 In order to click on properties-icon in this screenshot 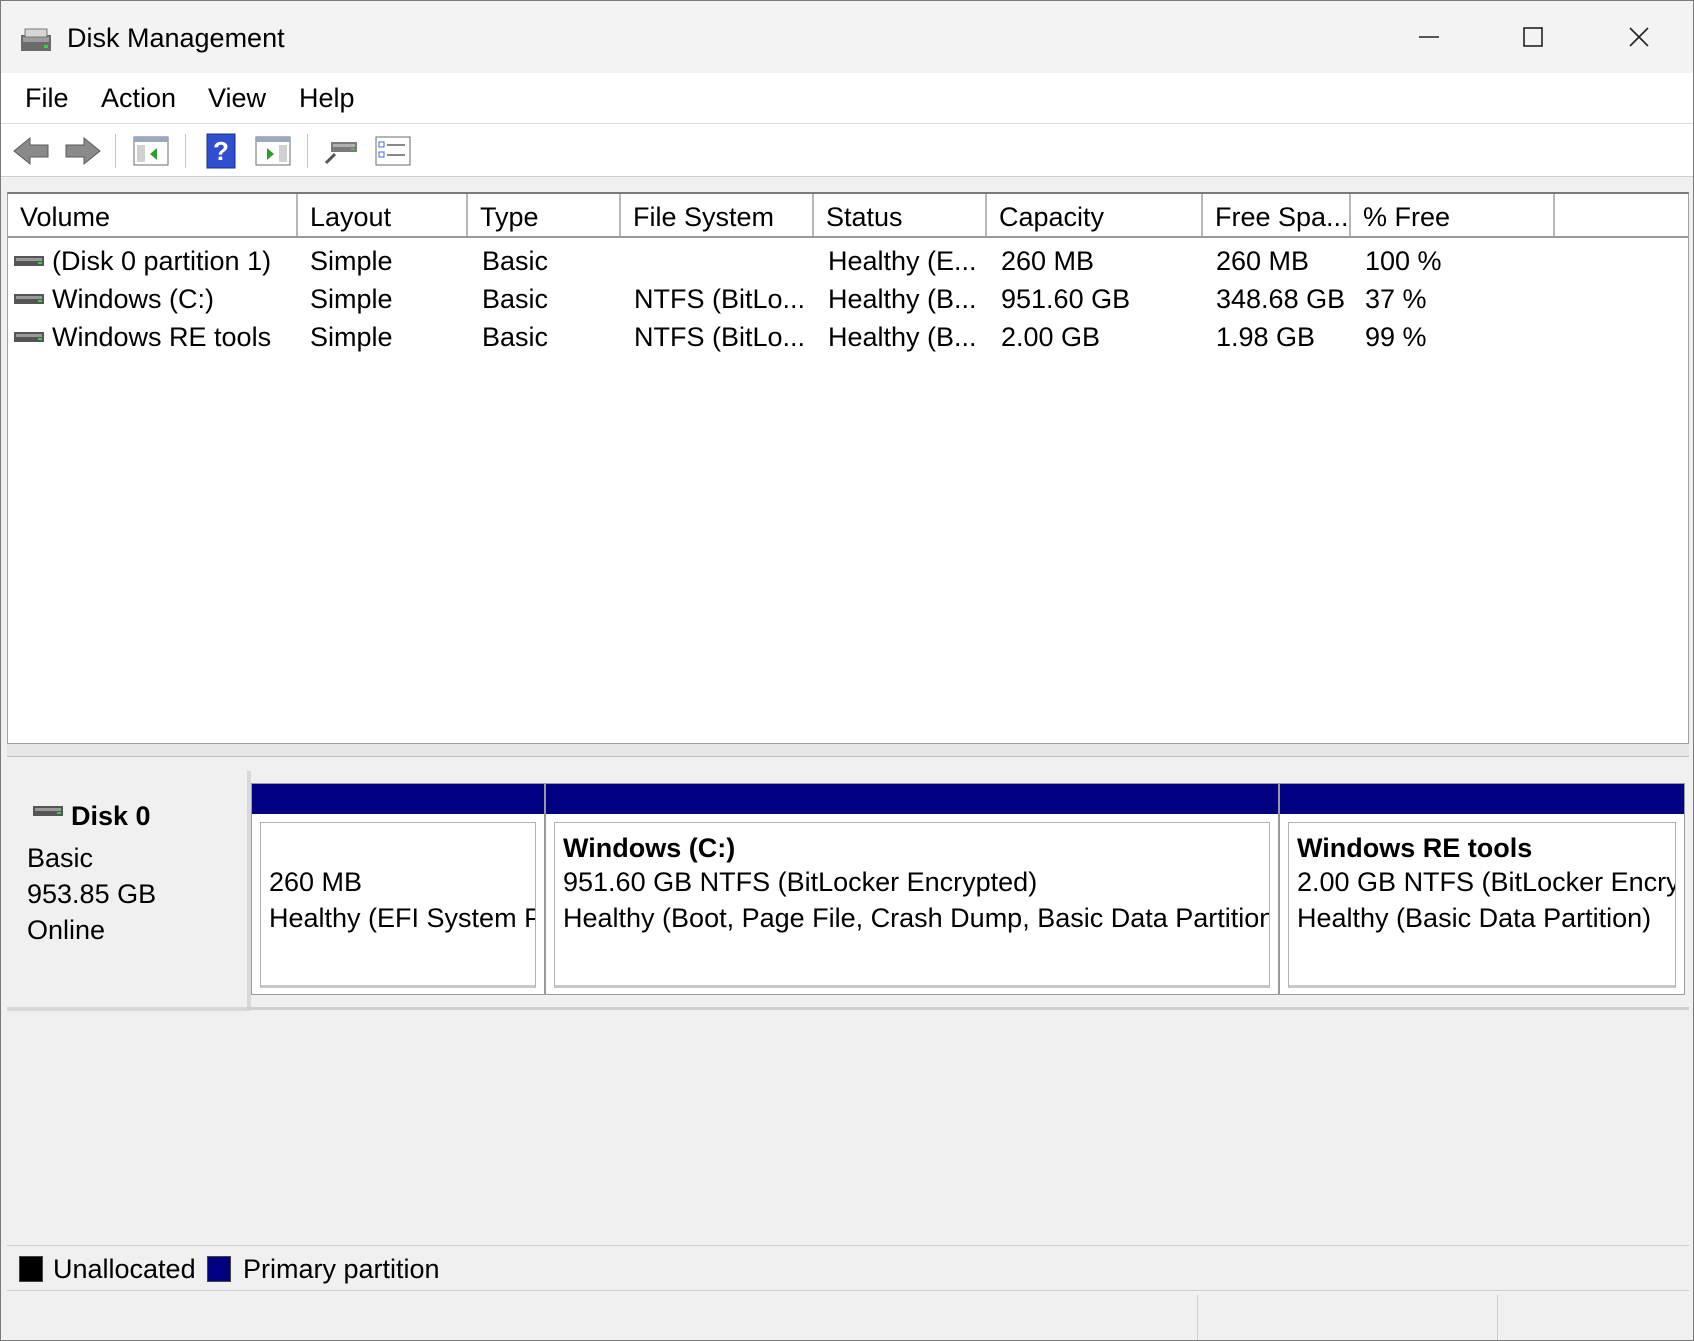, I will do `click(393, 151)`.